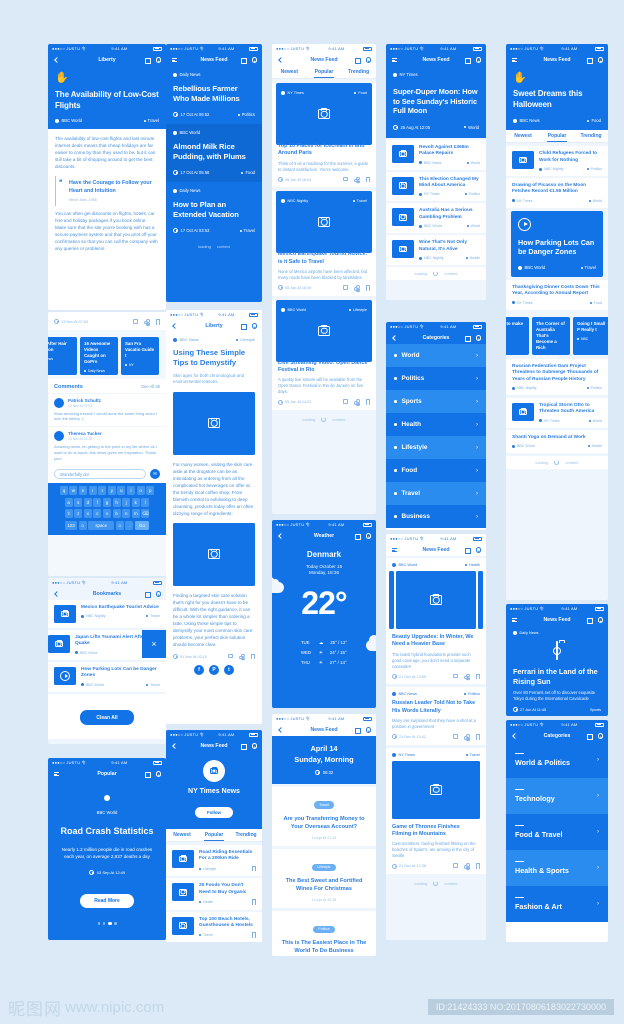 This screenshot has width=624, height=1024. What do you see at coordinates (116, 514) in the screenshot?
I see `key: b` at bounding box center [116, 514].